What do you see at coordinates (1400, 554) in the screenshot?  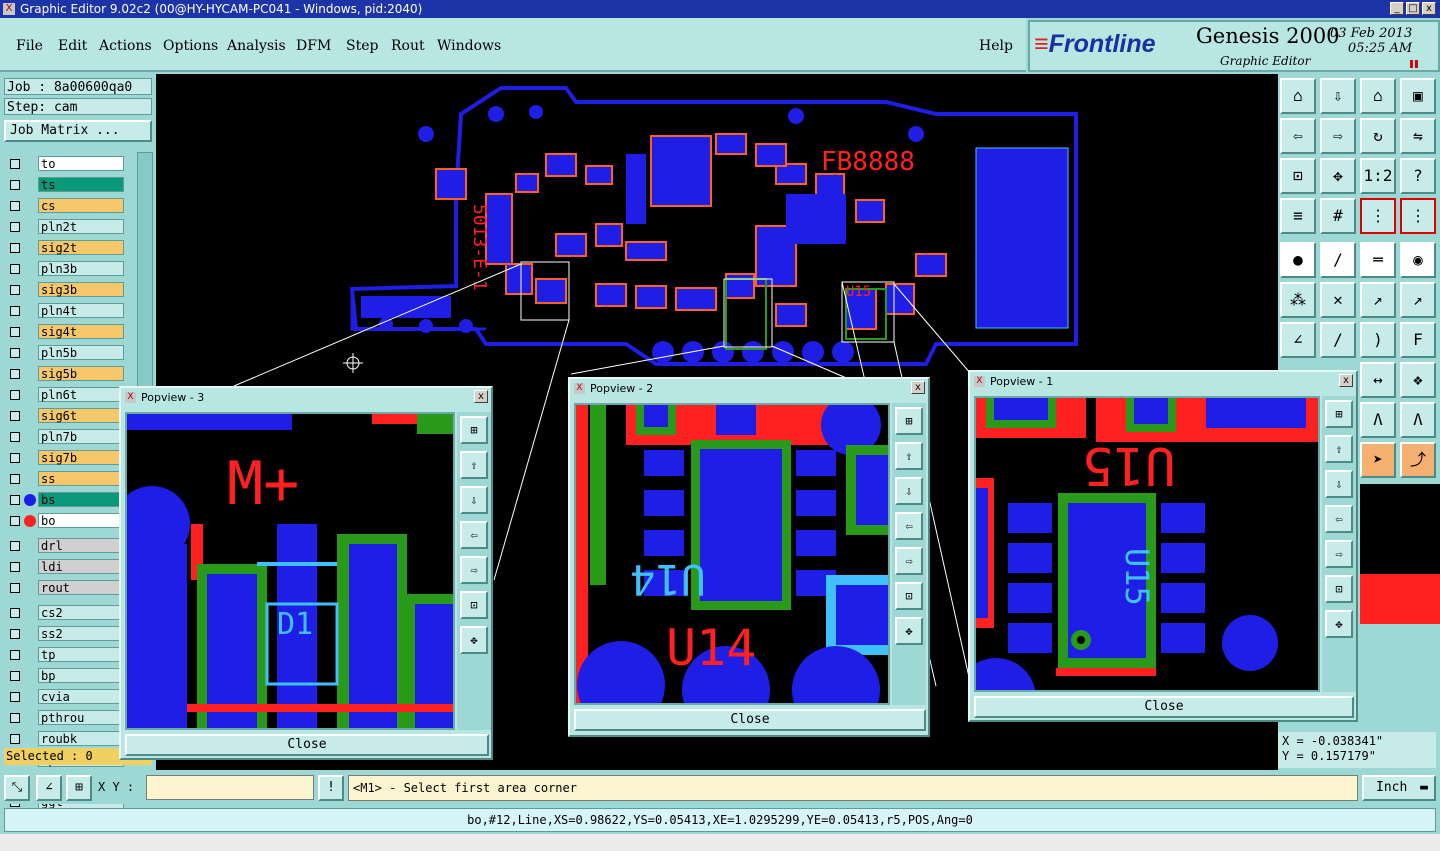 I see `mini-overview` at bounding box center [1400, 554].